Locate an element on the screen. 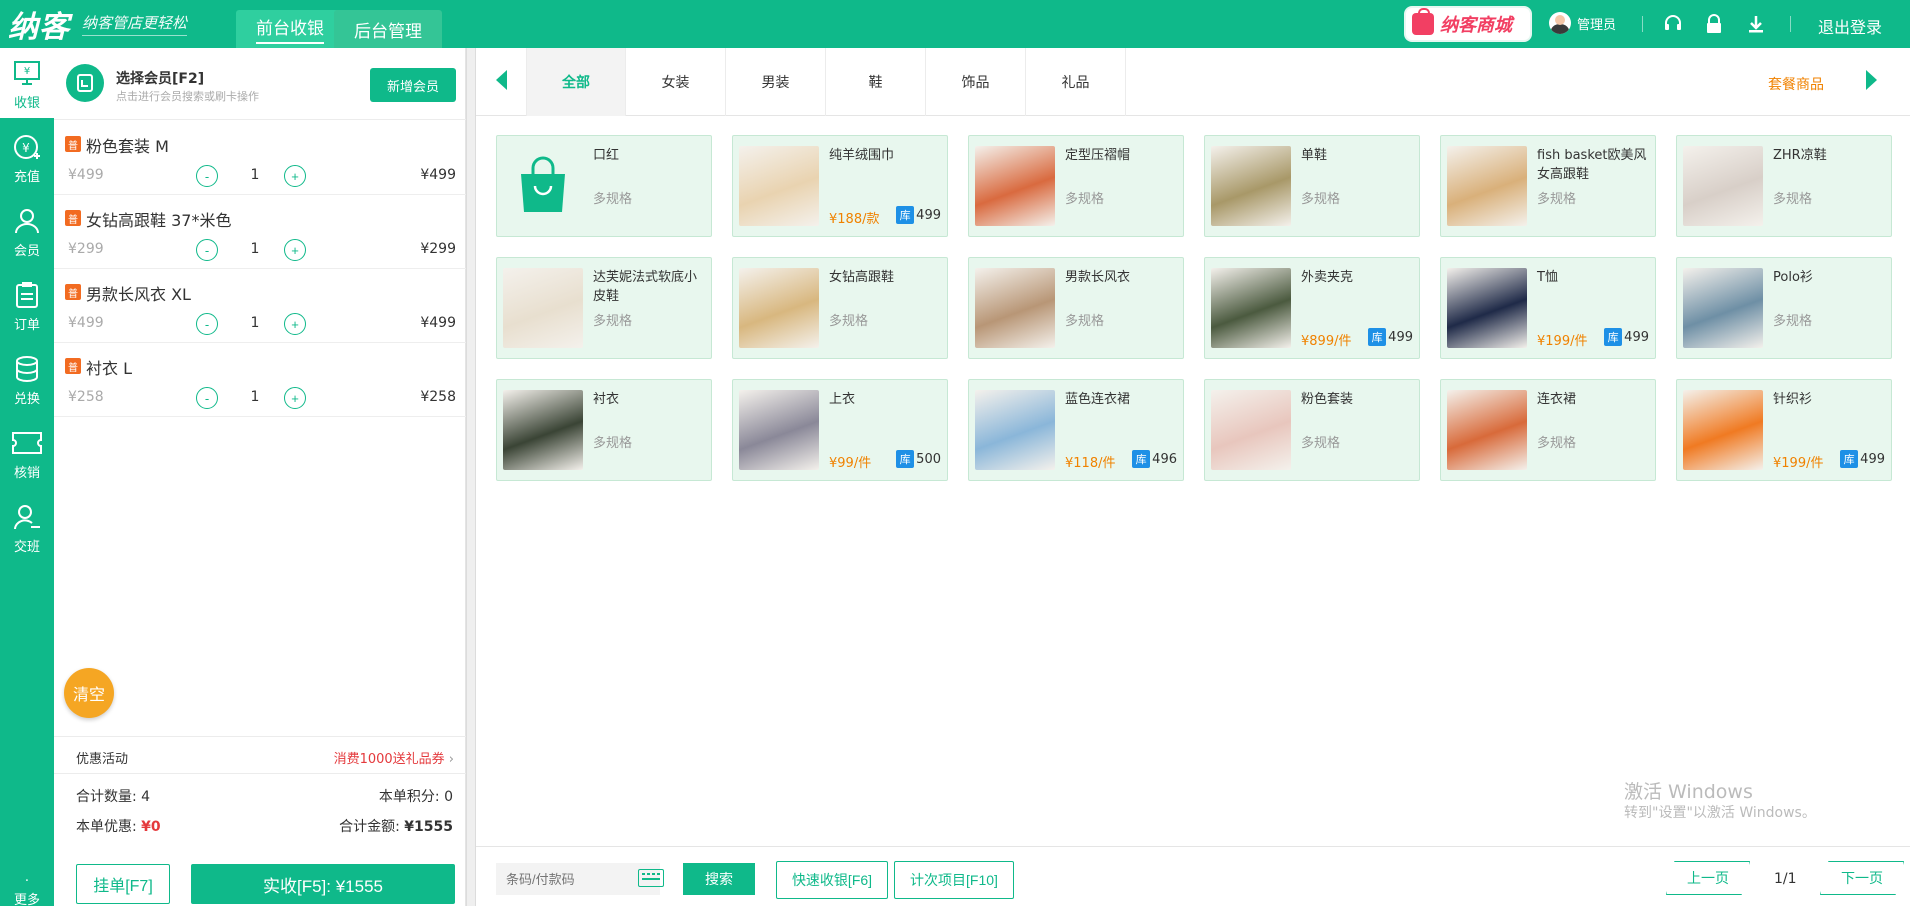  sidebar-item-verify: 核销 is located at coordinates (27, 453).